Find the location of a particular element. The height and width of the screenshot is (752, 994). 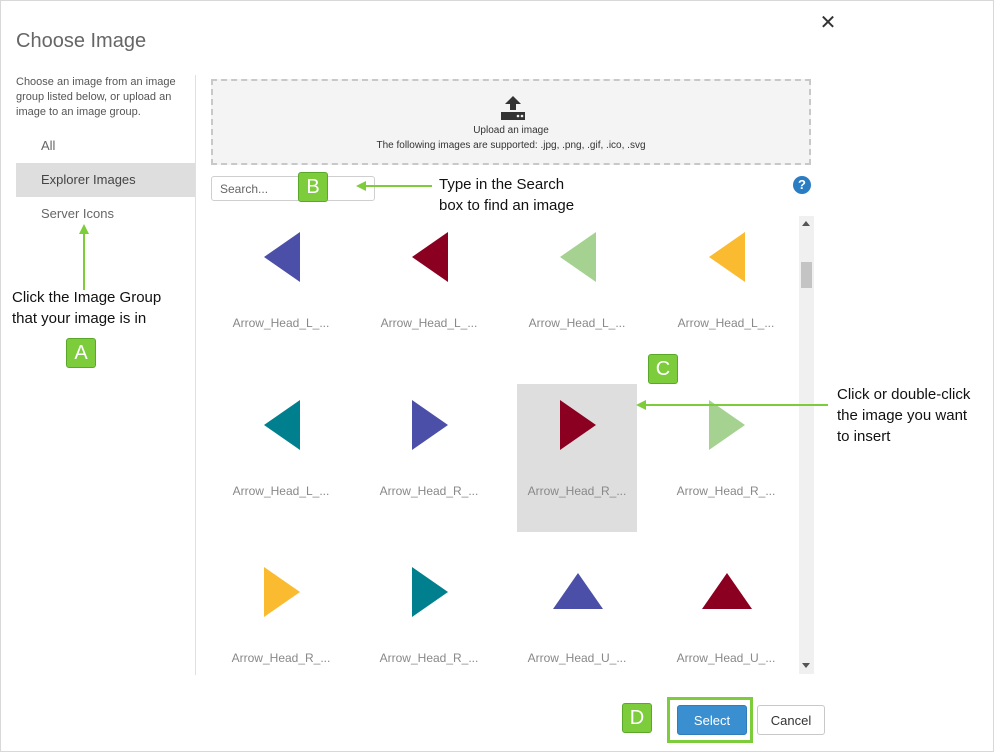

annotation-text-b: Type in the Search box to find an image is located at coordinates (507, 195).